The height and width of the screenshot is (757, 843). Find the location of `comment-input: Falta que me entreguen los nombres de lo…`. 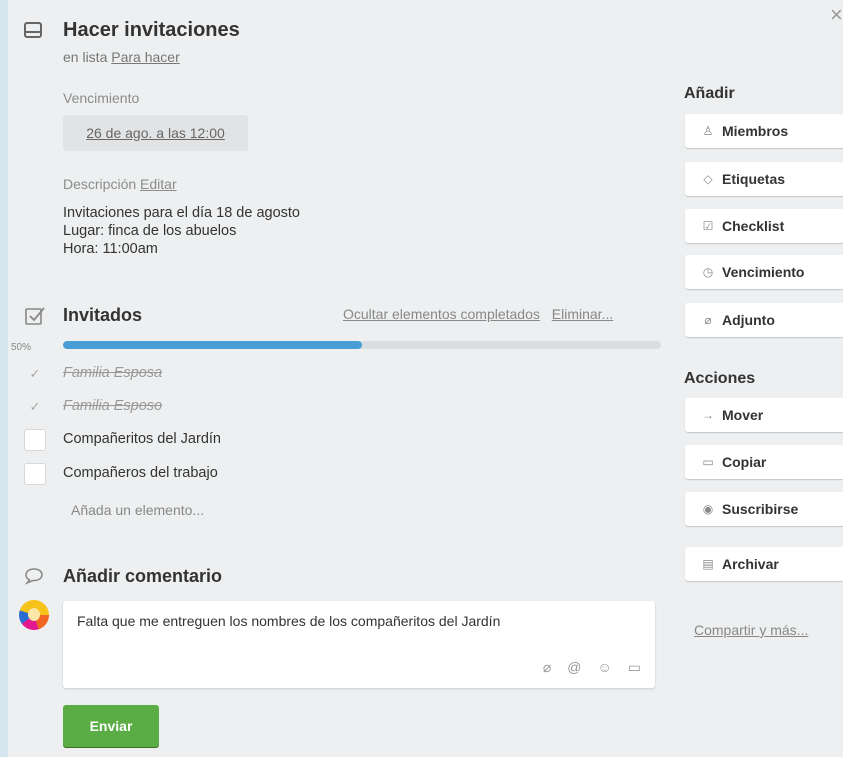

comment-input: Falta que me entreguen los nombres de lo… is located at coordinates (359, 644).